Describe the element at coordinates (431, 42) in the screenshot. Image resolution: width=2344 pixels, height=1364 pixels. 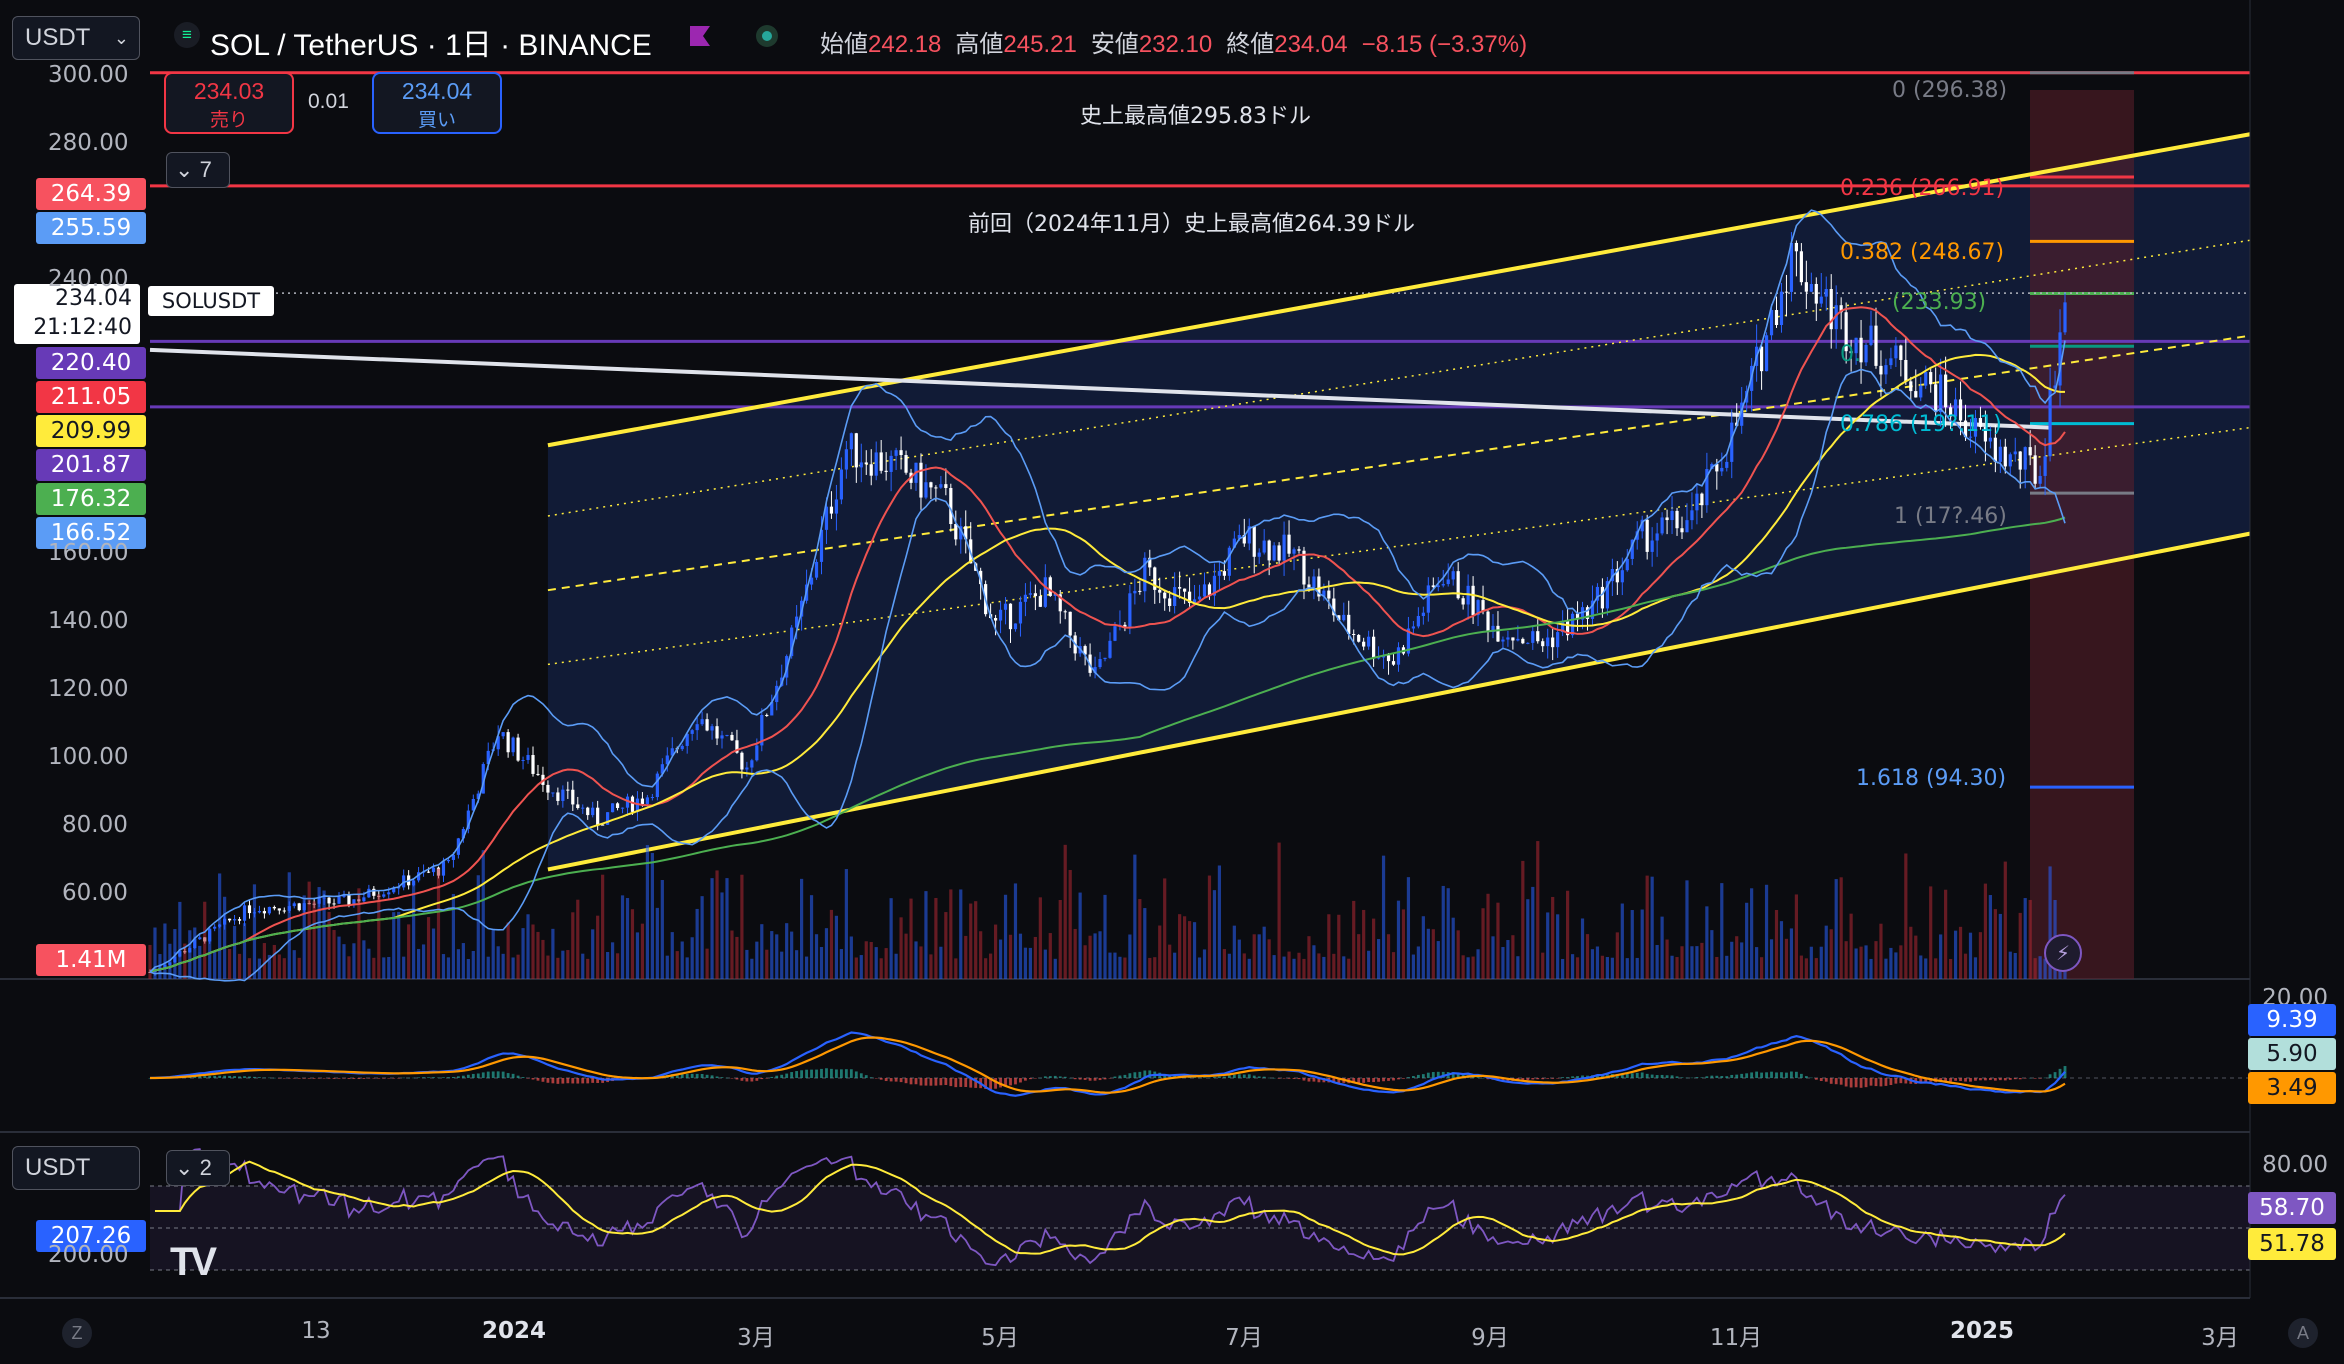
I see `symbol-title: SOL / TetherUS · 1日 · BINANCE` at that location.